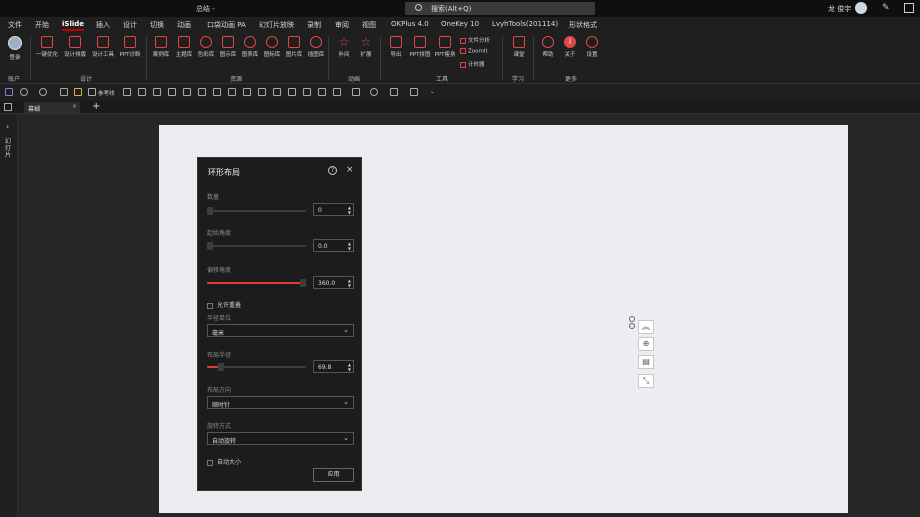  What do you see at coordinates (24, 92) in the screenshot?
I see `undo-icon` at bounding box center [24, 92].